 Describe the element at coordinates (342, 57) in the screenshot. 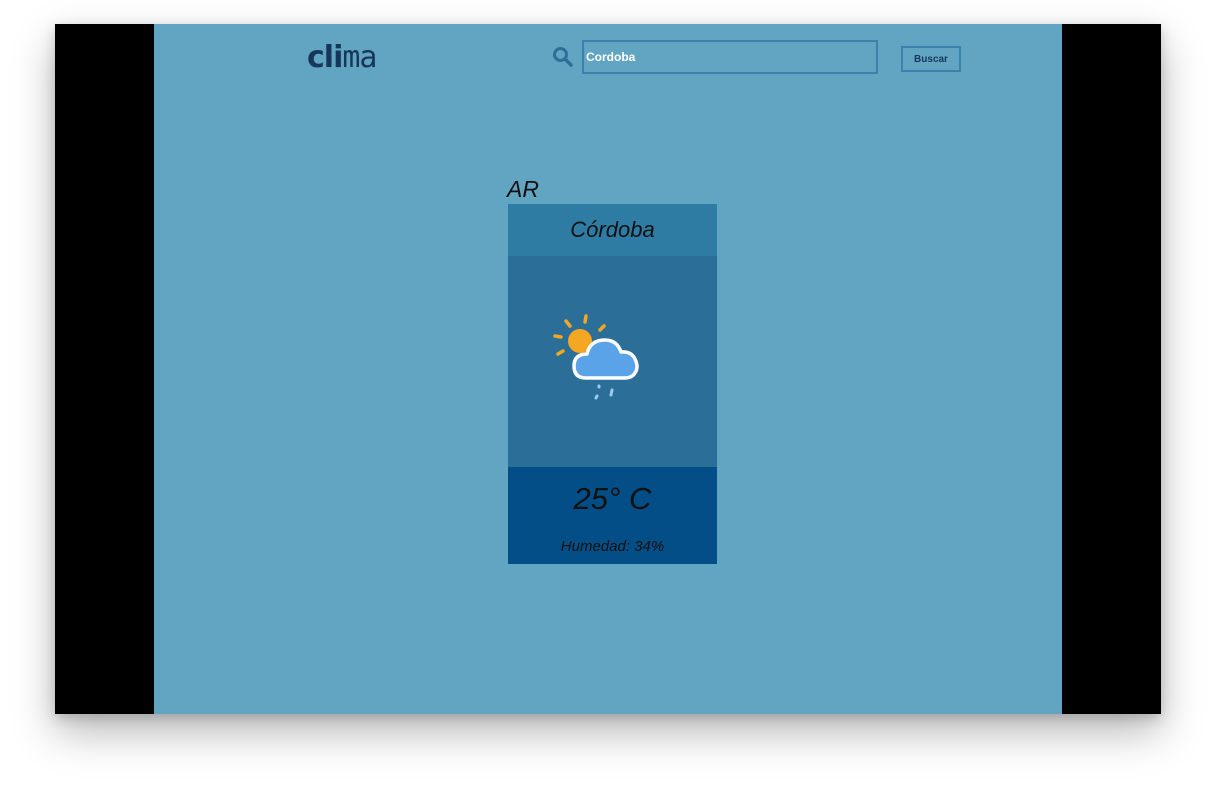

I see `app-logo: clima` at that location.